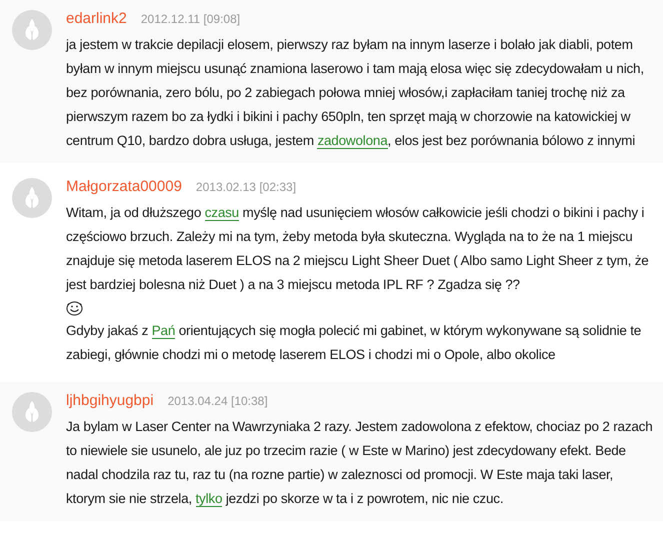 The height and width of the screenshot is (534, 663). I want to click on comment-link: Pań, so click(164, 331).